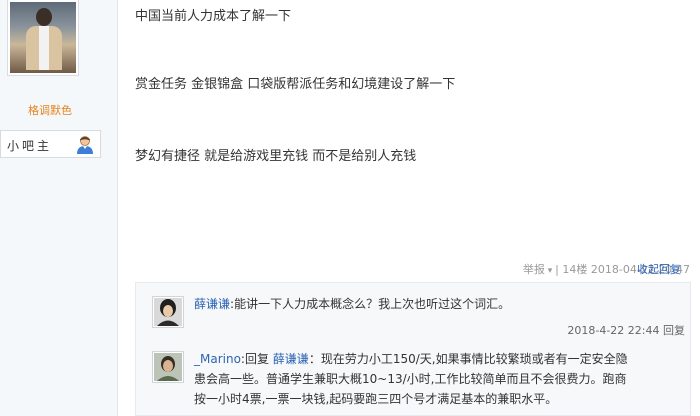 The width and height of the screenshot is (700, 416). What do you see at coordinates (674, 330) in the screenshot?
I see `reply-button: 回复` at bounding box center [674, 330].